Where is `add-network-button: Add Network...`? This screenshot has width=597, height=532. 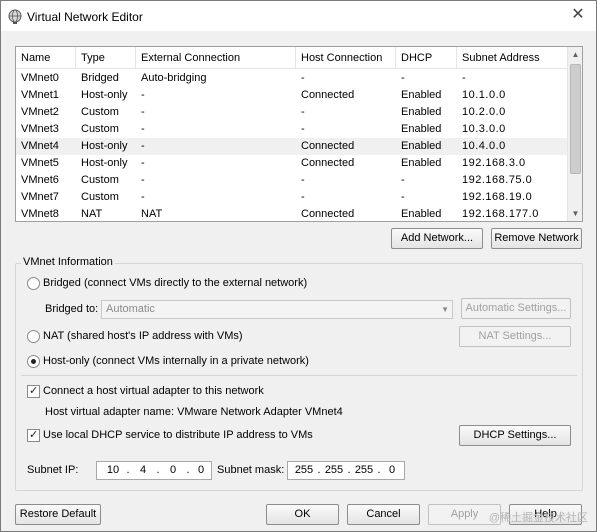
add-network-button: Add Network... is located at coordinates (437, 238).